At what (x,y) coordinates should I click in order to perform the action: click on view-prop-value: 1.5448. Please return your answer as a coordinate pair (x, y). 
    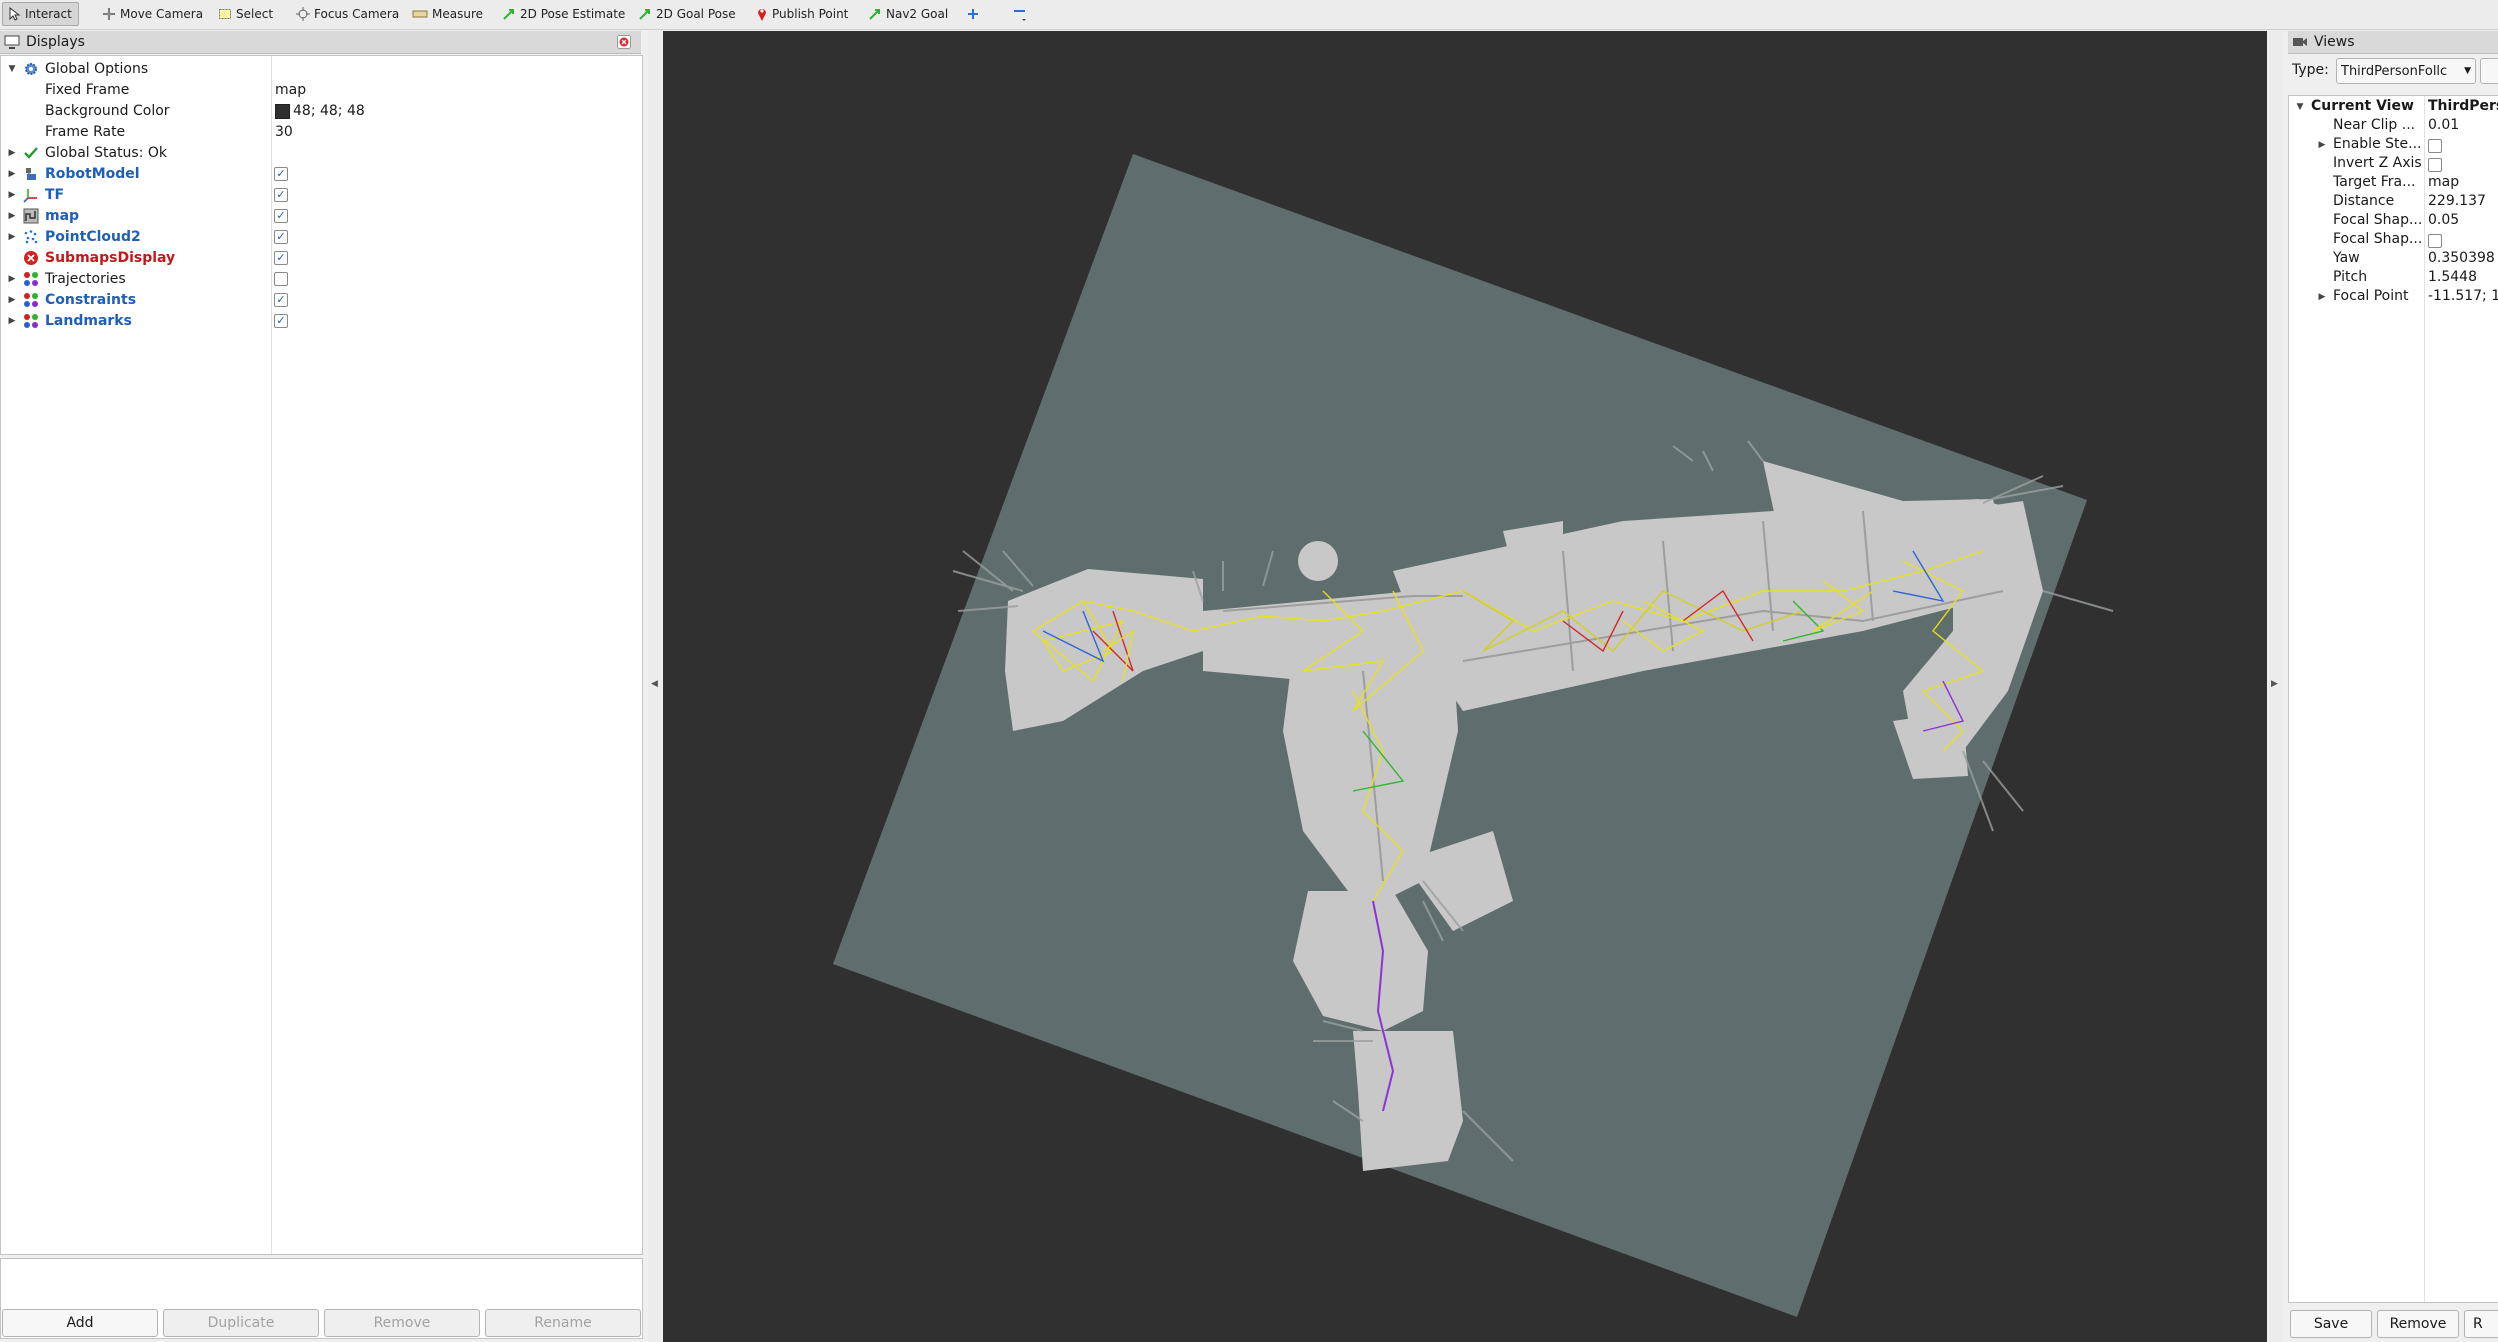
    Looking at the image, I should click on (2452, 277).